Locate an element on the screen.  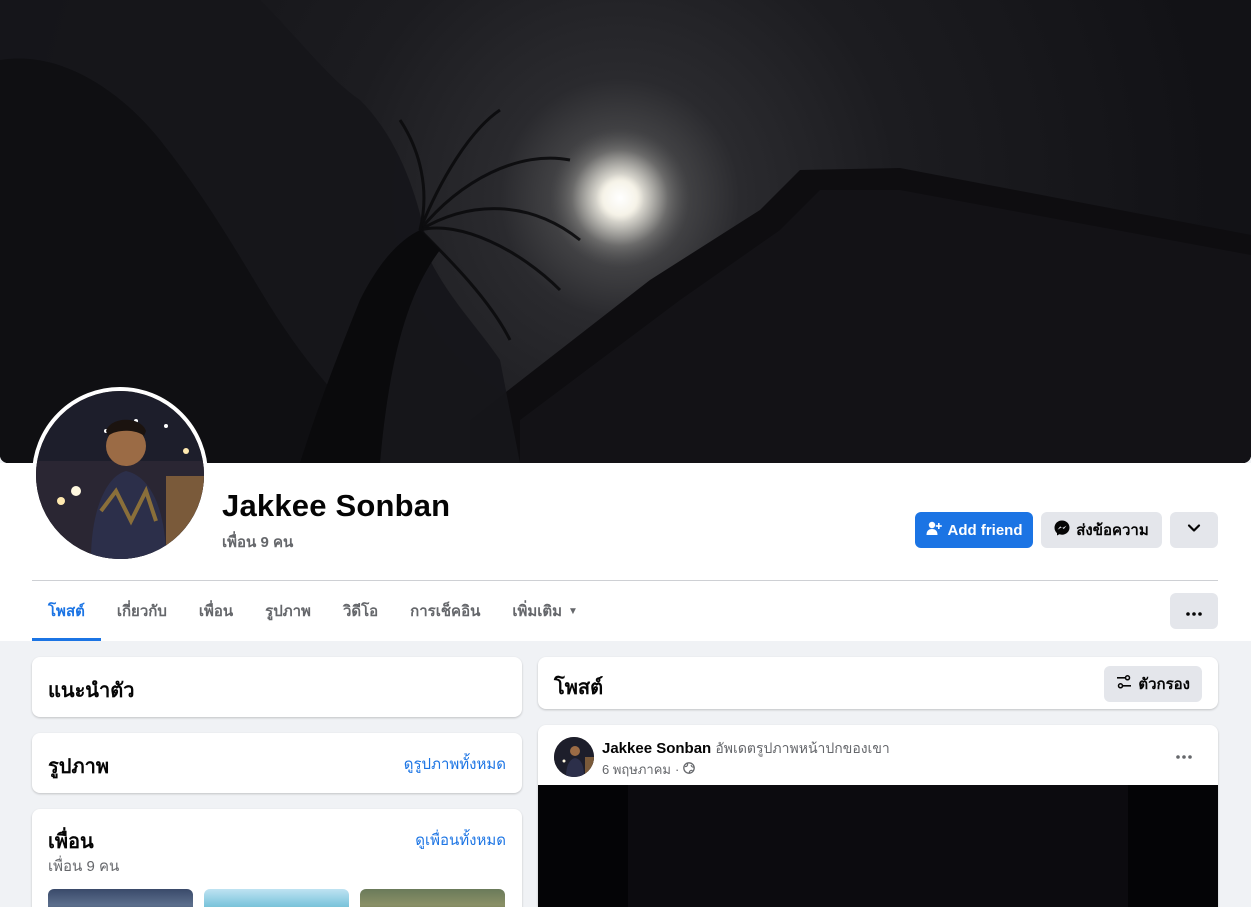
profile-avatar is located at coordinates (120, 475).